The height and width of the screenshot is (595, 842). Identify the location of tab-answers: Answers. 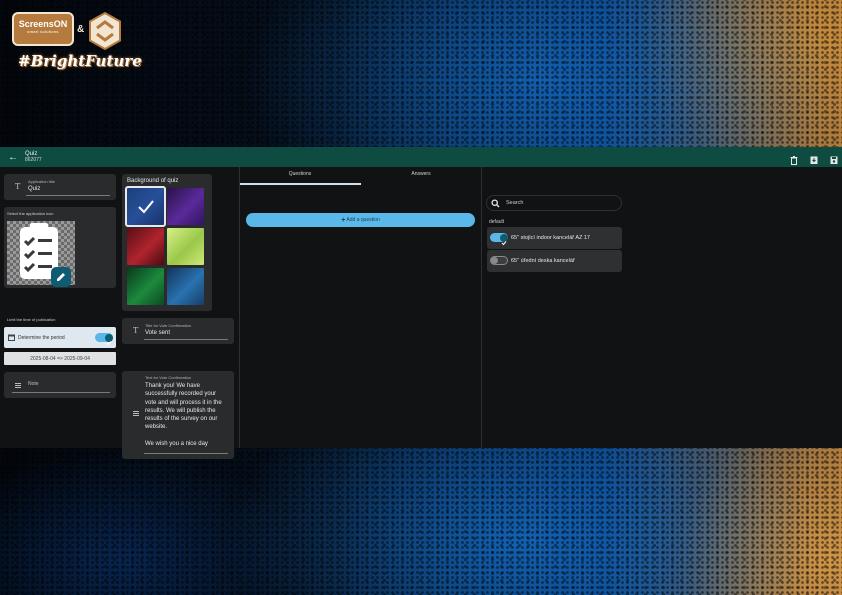
(421, 174).